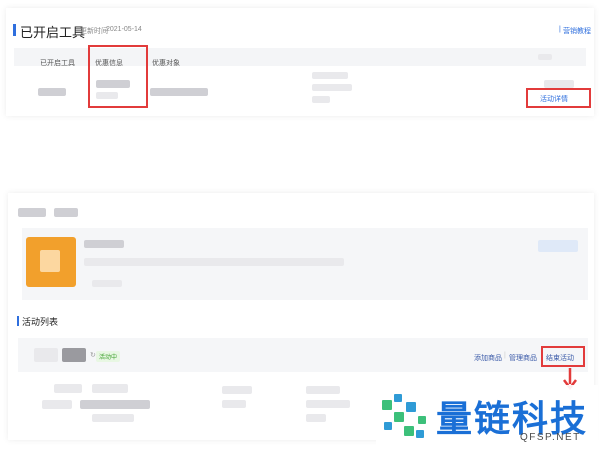  What do you see at coordinates (577, 31) in the screenshot?
I see `marketing-tutorial-link: 营销教程` at bounding box center [577, 31].